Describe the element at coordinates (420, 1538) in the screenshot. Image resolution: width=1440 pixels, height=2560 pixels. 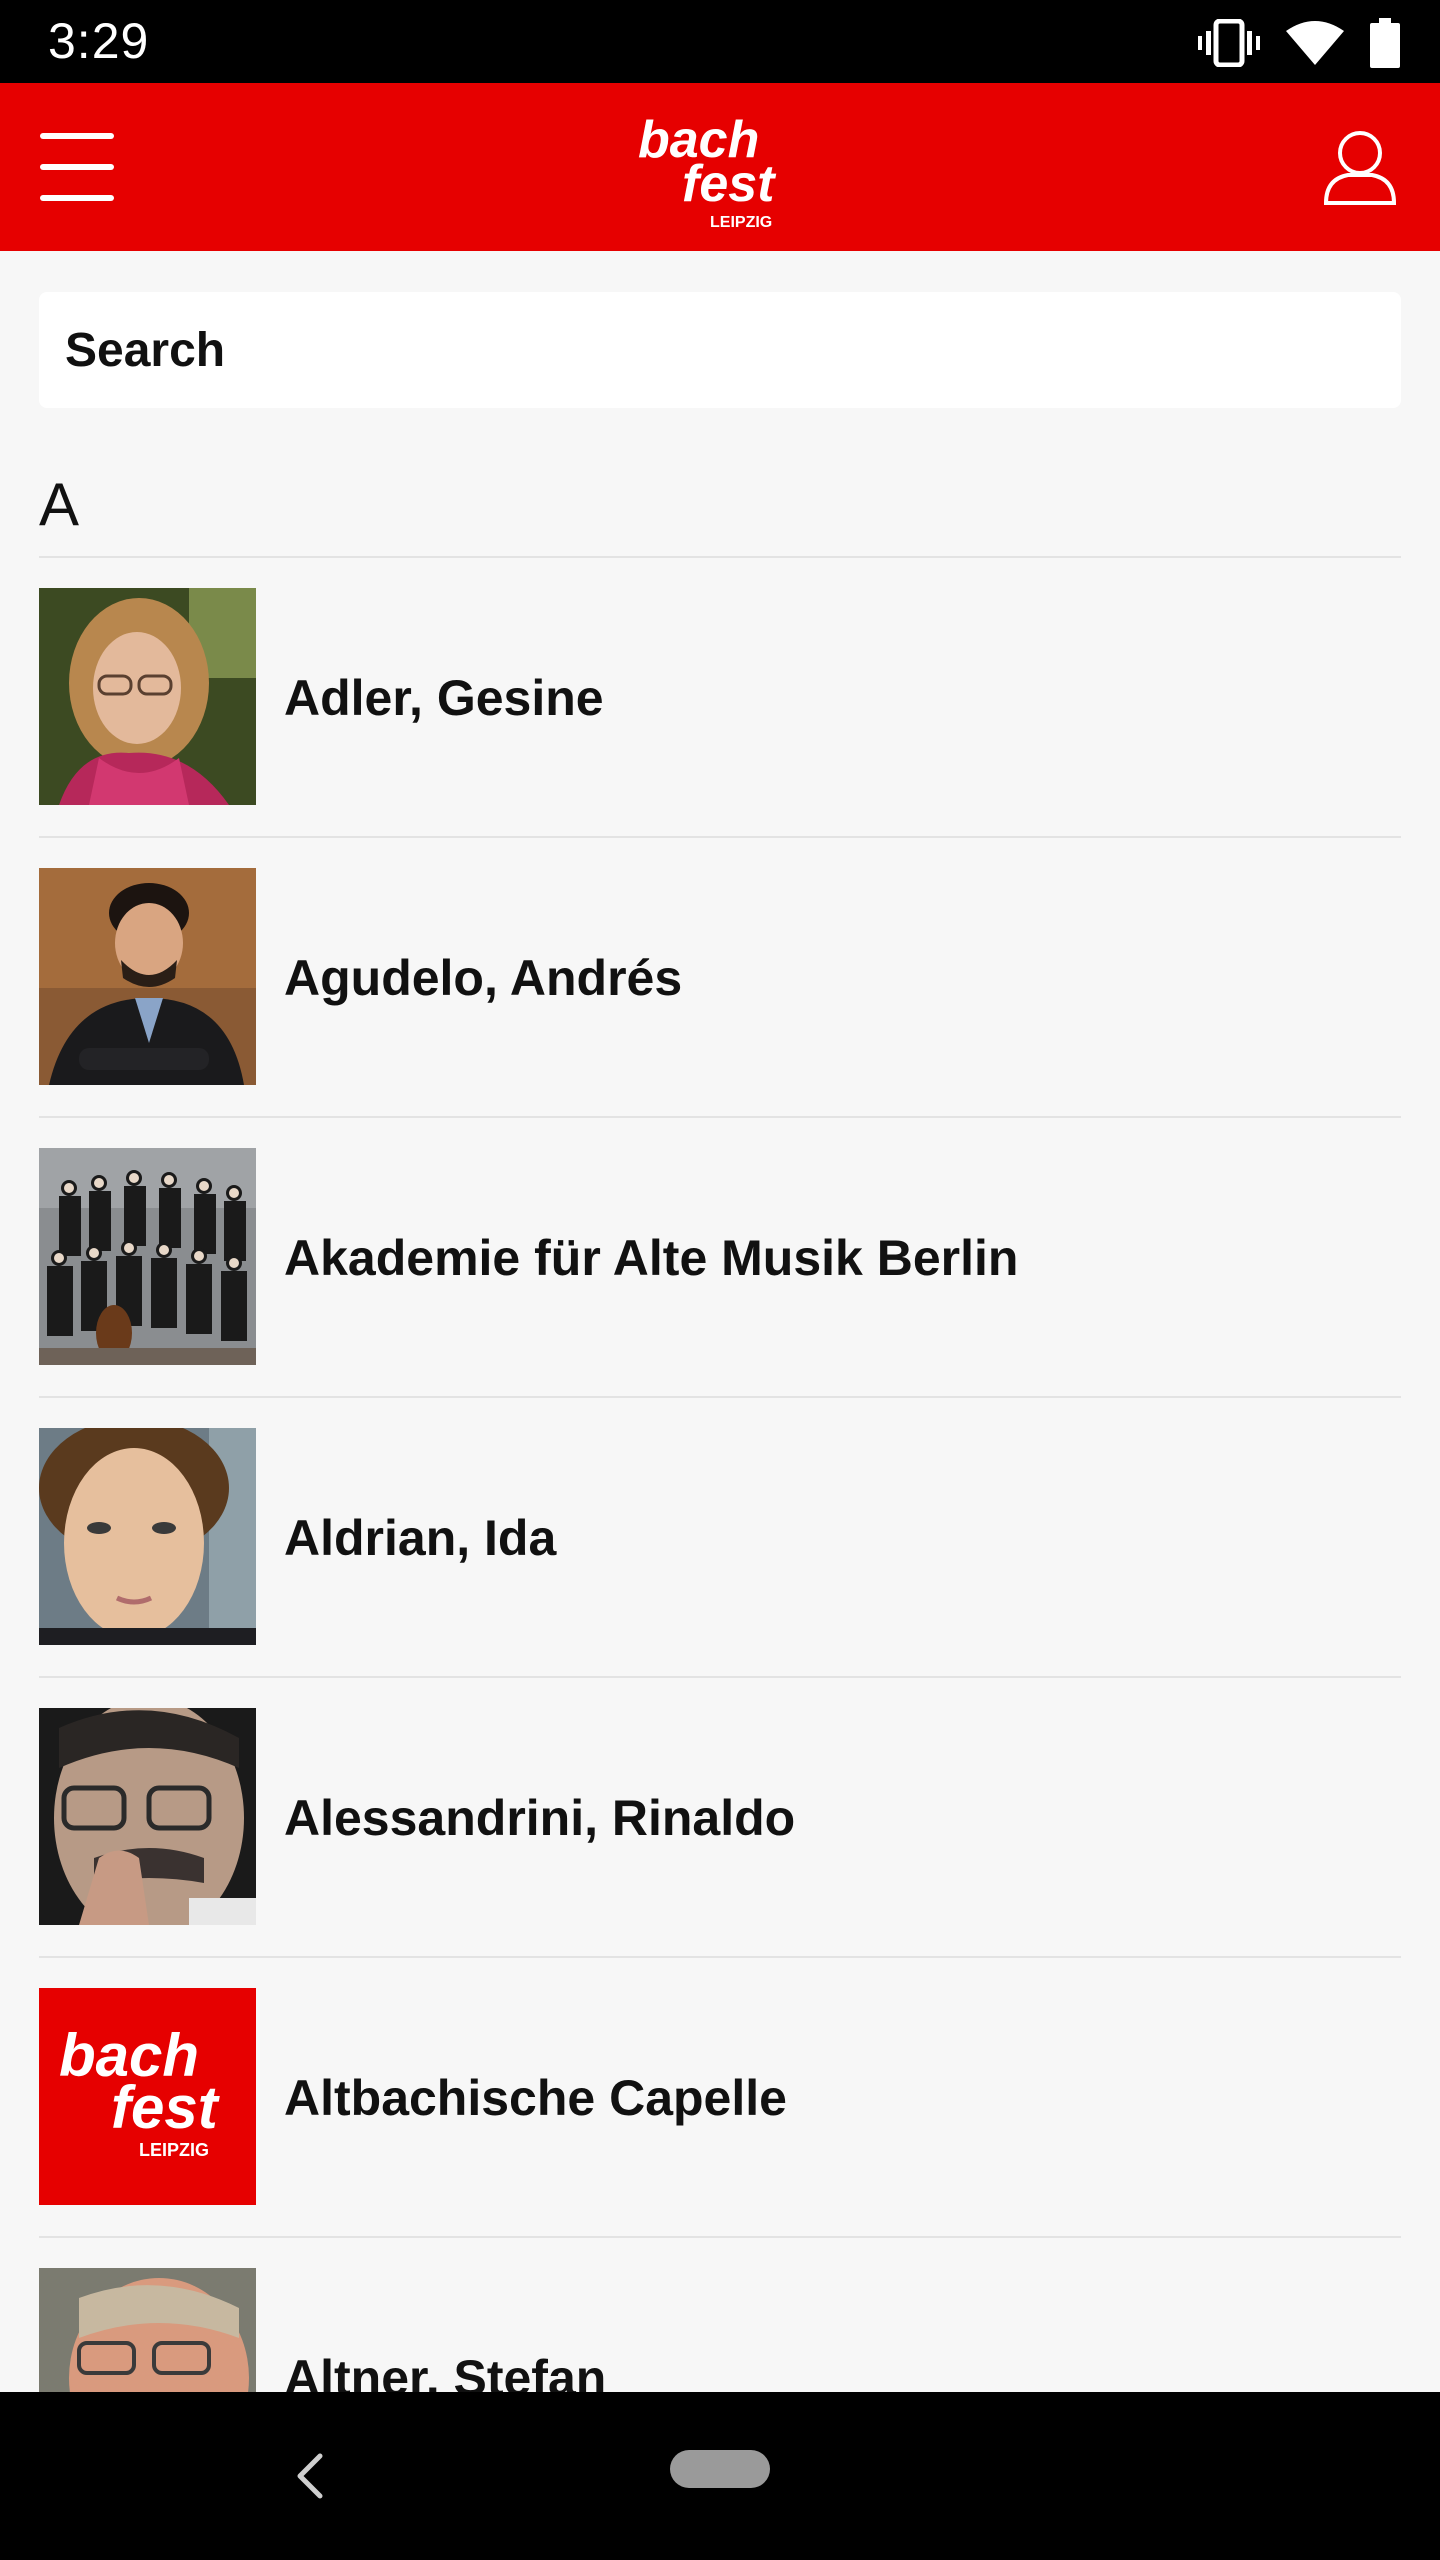
I see `artist-name: Aldrian, Ida` at that location.